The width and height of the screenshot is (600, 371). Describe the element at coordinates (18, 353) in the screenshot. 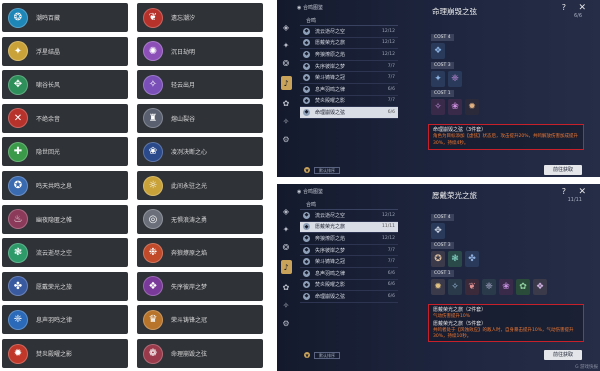

I see `echo-set-icon: ✹` at that location.